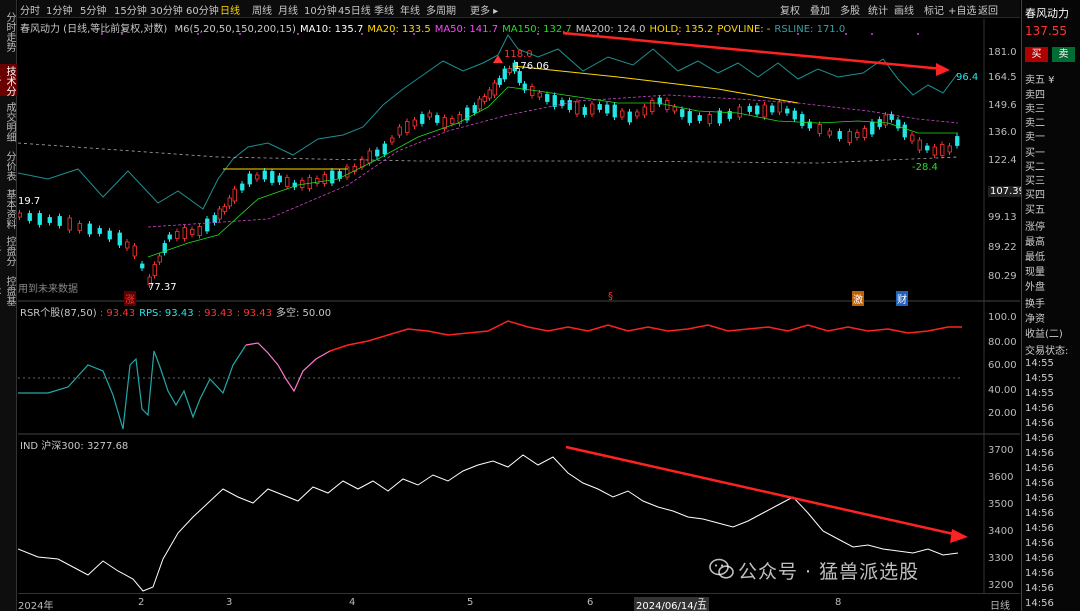 The image size is (1080, 611). Describe the element at coordinates (331, 29) in the screenshot. I see `indicator-1: MA10: 135.7` at that location.